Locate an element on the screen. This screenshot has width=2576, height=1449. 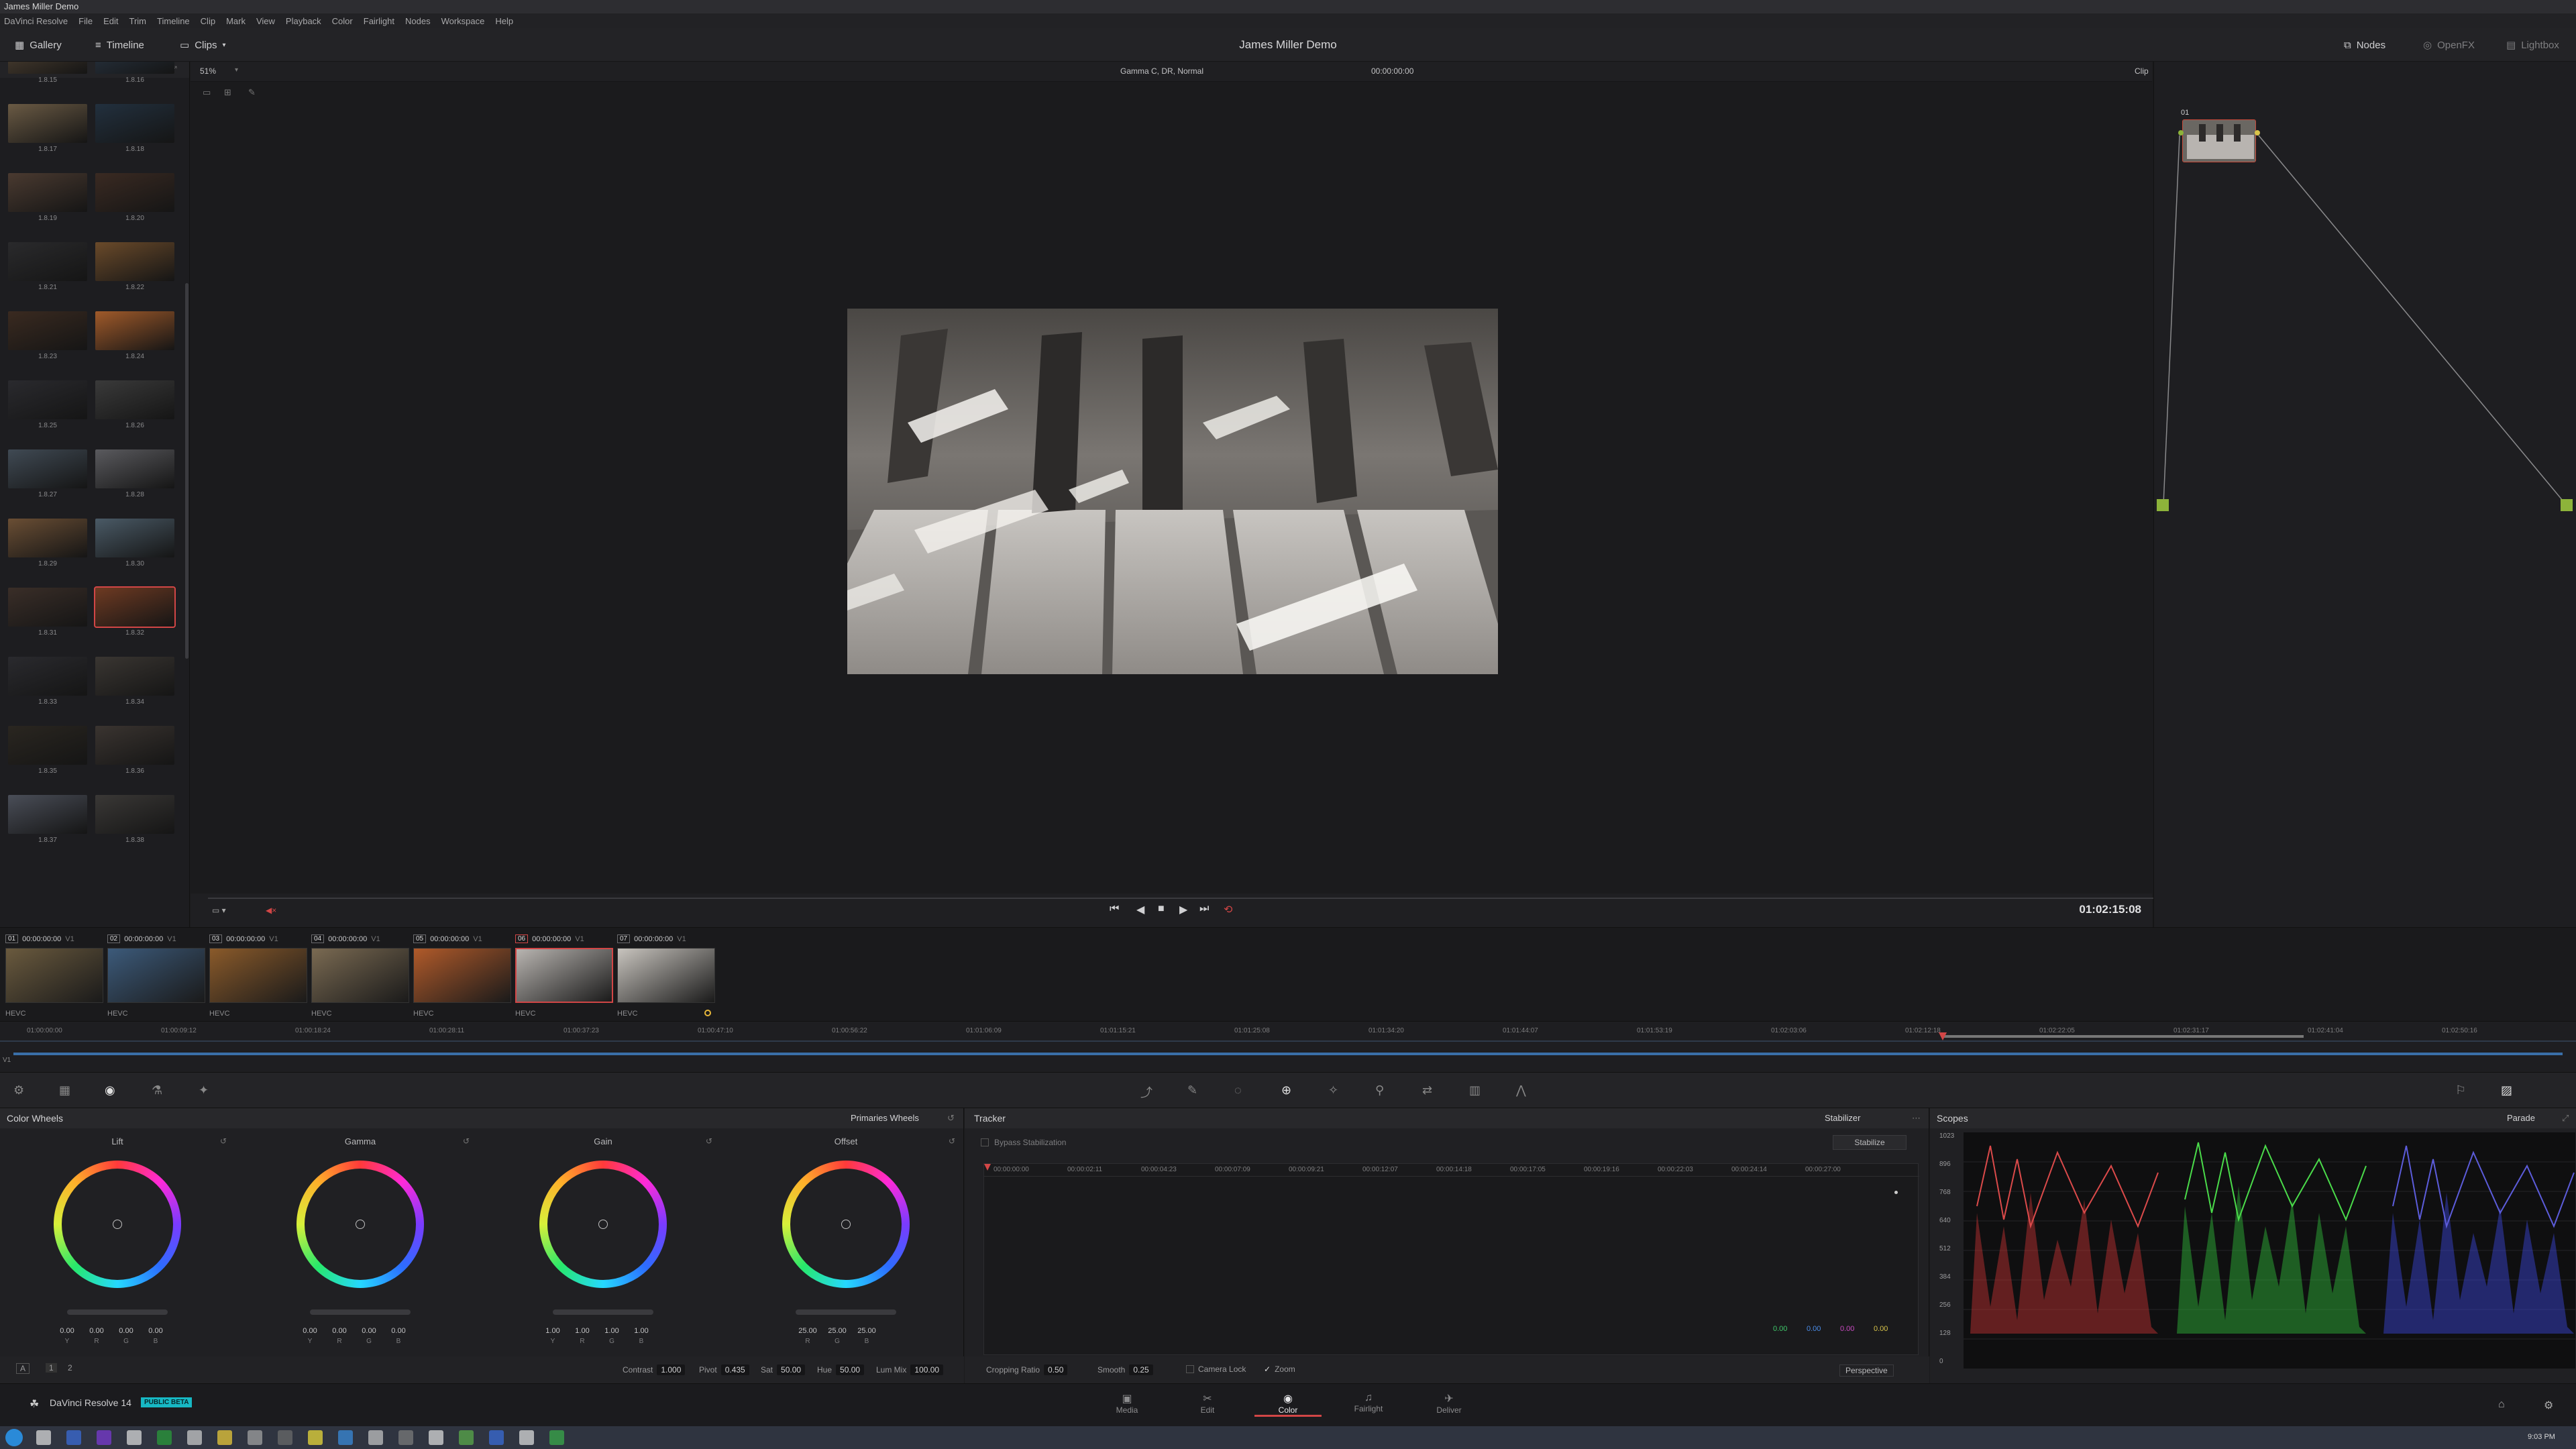
page-tab-deliver: ✈ Deliver is located at coordinates (1449, 1403).